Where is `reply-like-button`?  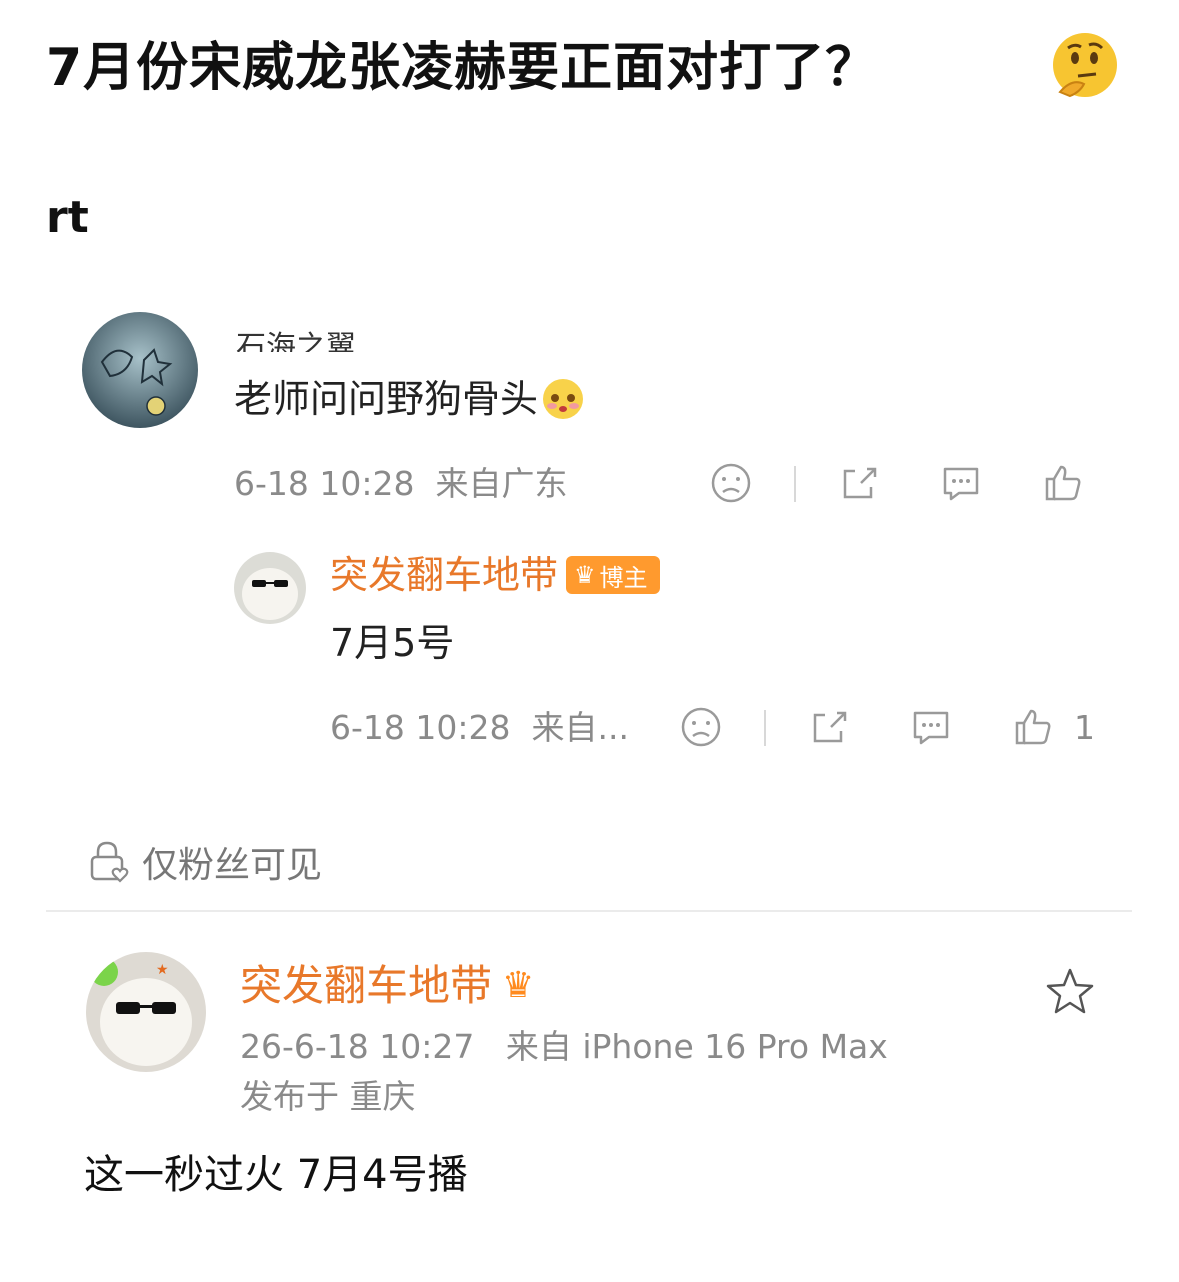
reply-like-button is located at coordinates (1033, 727).